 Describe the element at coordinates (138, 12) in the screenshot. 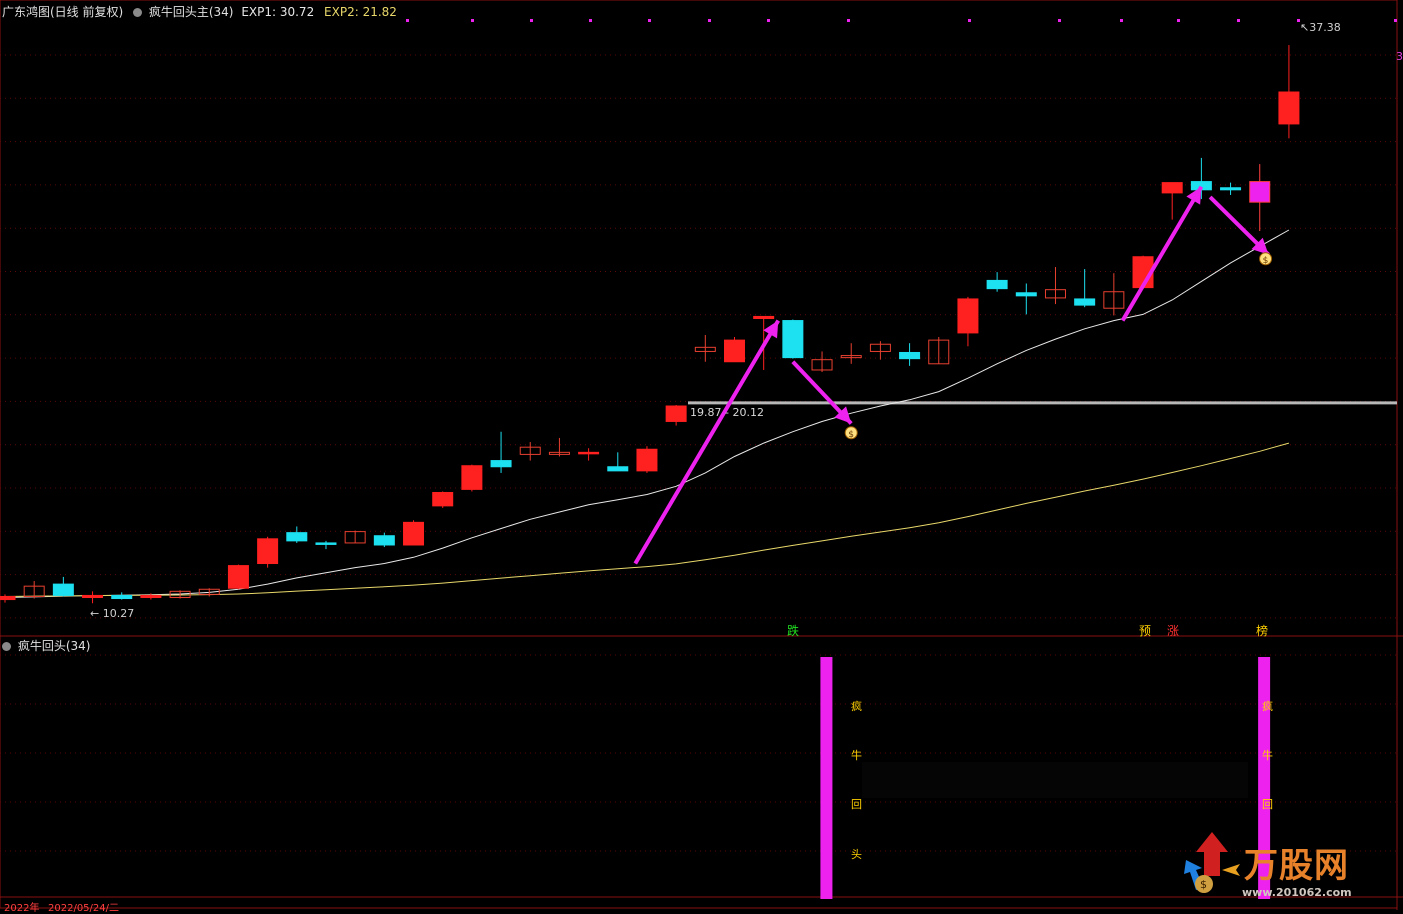

I see `settings-dot-icon` at that location.